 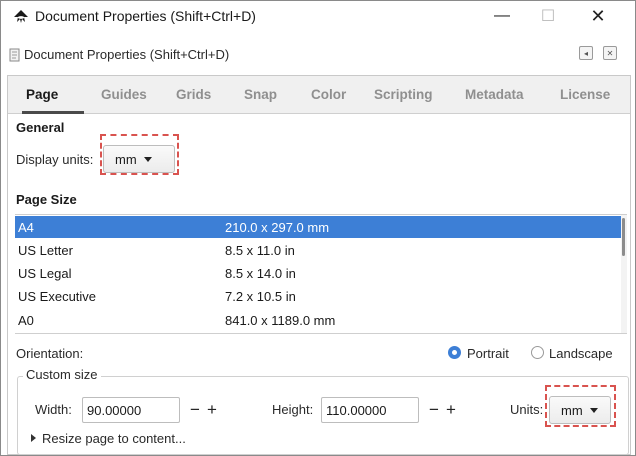 What do you see at coordinates (26, 227) in the screenshot?
I see `page-size-name: A4` at bounding box center [26, 227].